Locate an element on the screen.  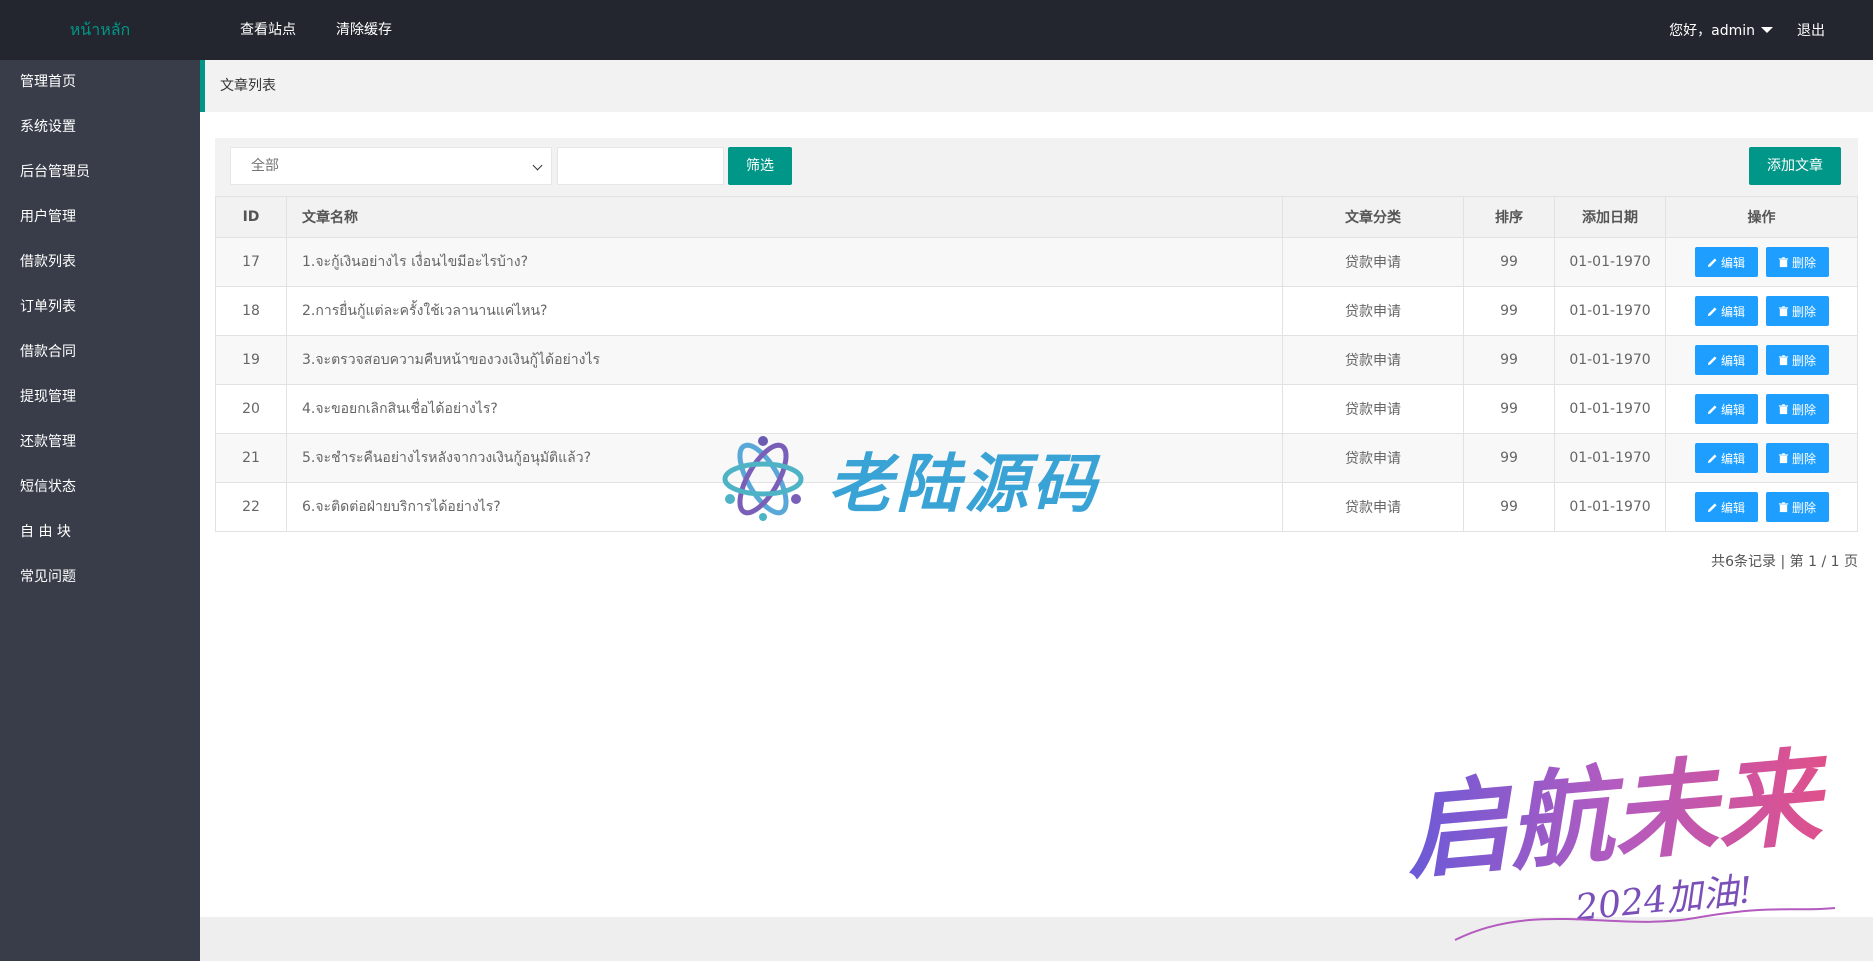
sidebar-item-contracts: 借款合同 is located at coordinates (100, 352).